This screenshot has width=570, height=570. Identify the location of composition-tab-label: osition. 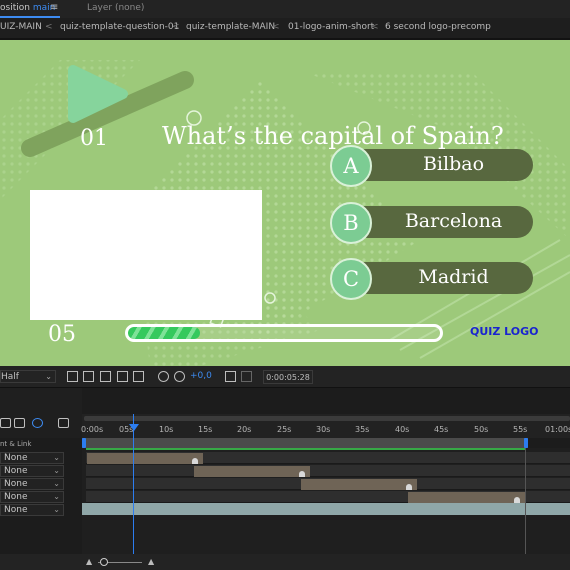
(15, 8).